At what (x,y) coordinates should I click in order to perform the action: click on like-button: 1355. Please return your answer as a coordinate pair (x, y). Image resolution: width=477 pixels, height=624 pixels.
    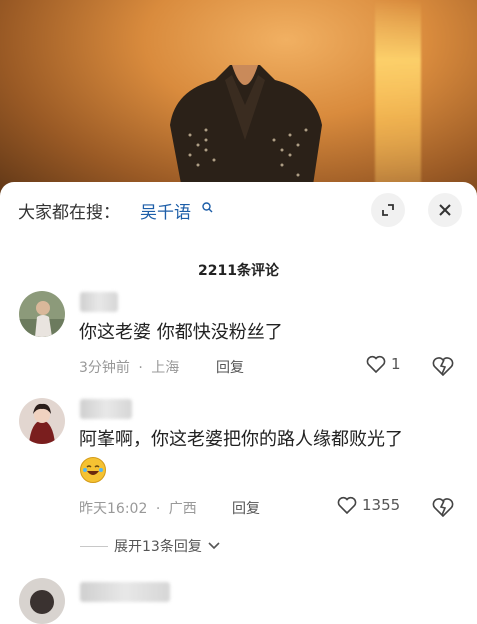
    Looking at the image, I should click on (368, 505).